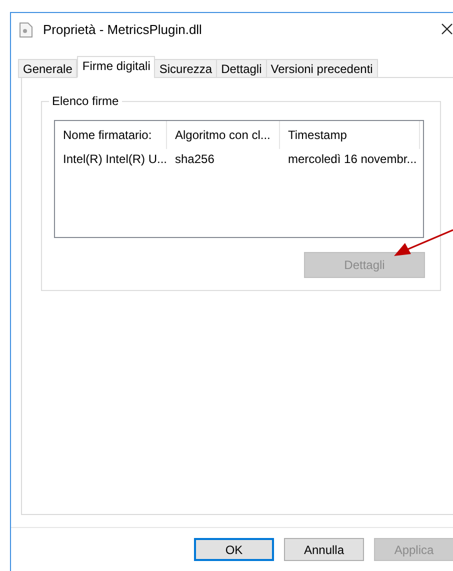 This screenshot has width=453, height=571. I want to click on close-icon, so click(447, 29).